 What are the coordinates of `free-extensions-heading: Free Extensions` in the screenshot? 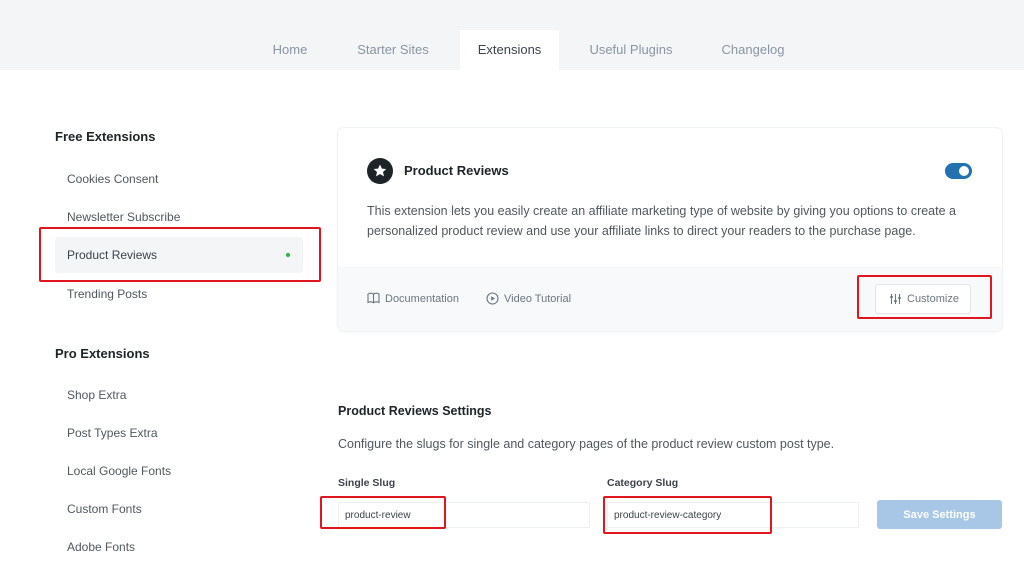 It's located at (105, 136).